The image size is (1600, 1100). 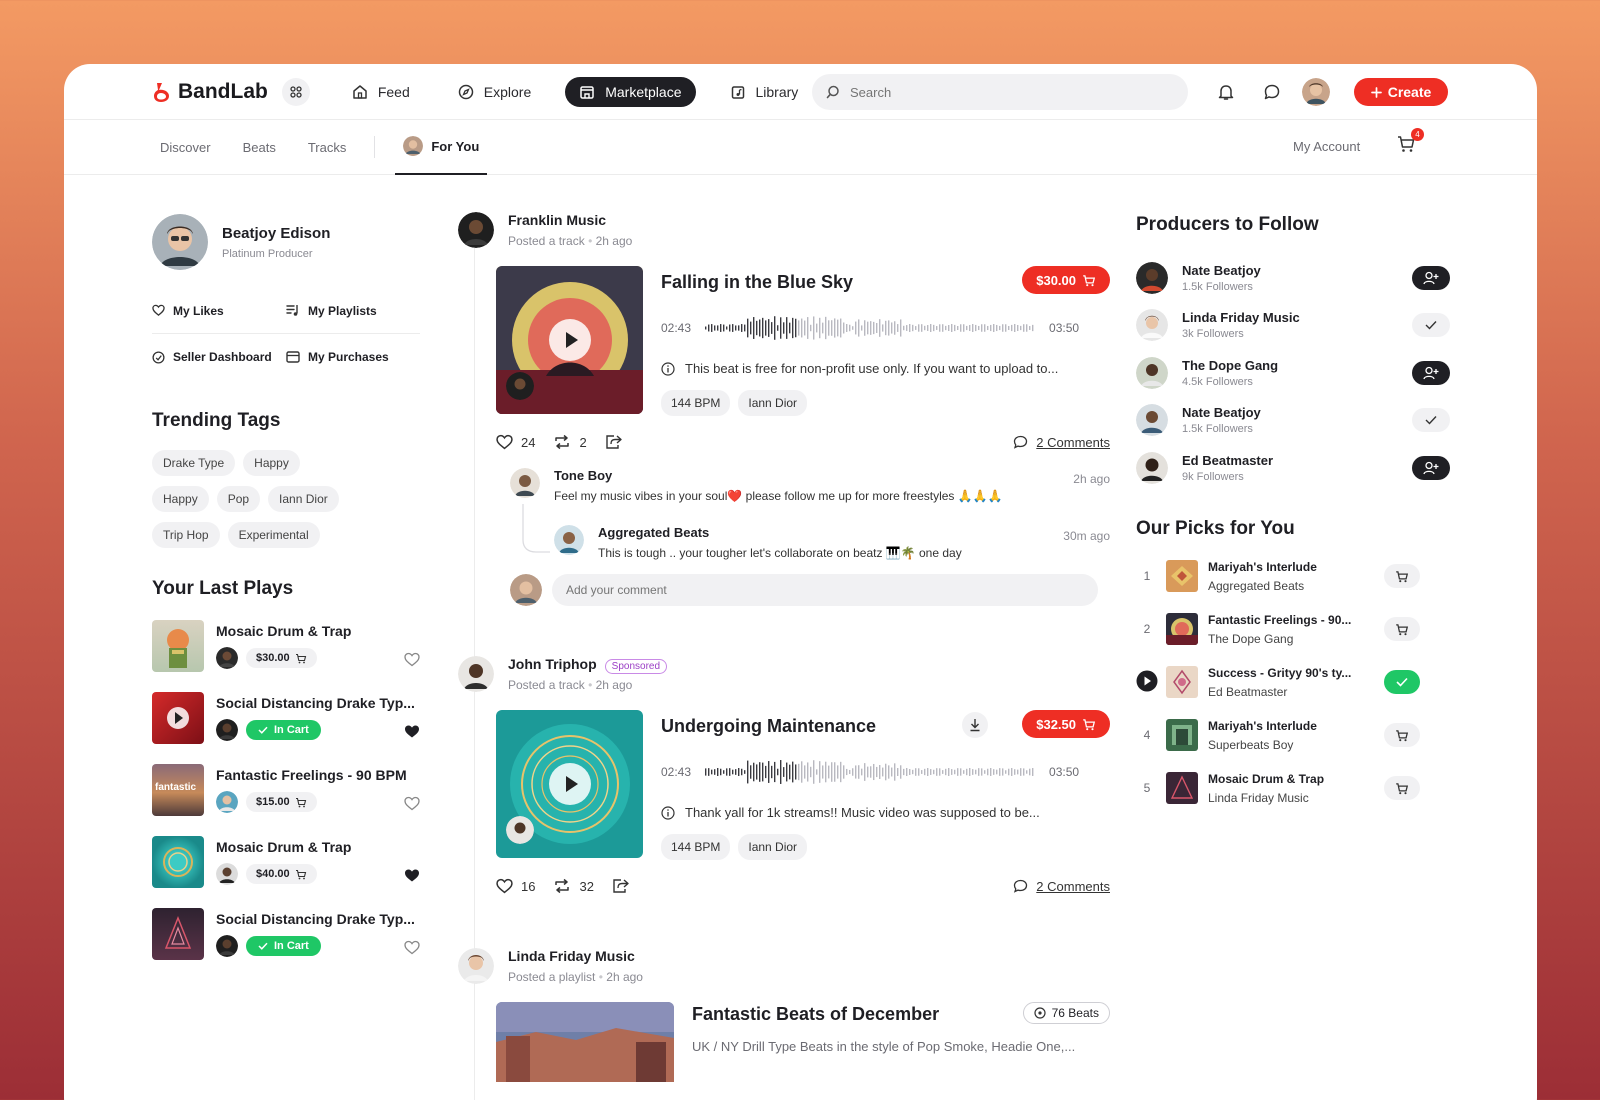 What do you see at coordinates (515, 442) in the screenshot?
I see `like-button: 24` at bounding box center [515, 442].